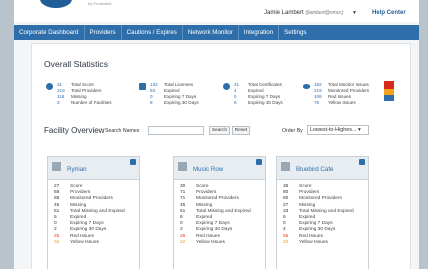 The image size is (428, 269). What do you see at coordinates (208, 169) in the screenshot?
I see `facility-name: Music Row` at bounding box center [208, 169].